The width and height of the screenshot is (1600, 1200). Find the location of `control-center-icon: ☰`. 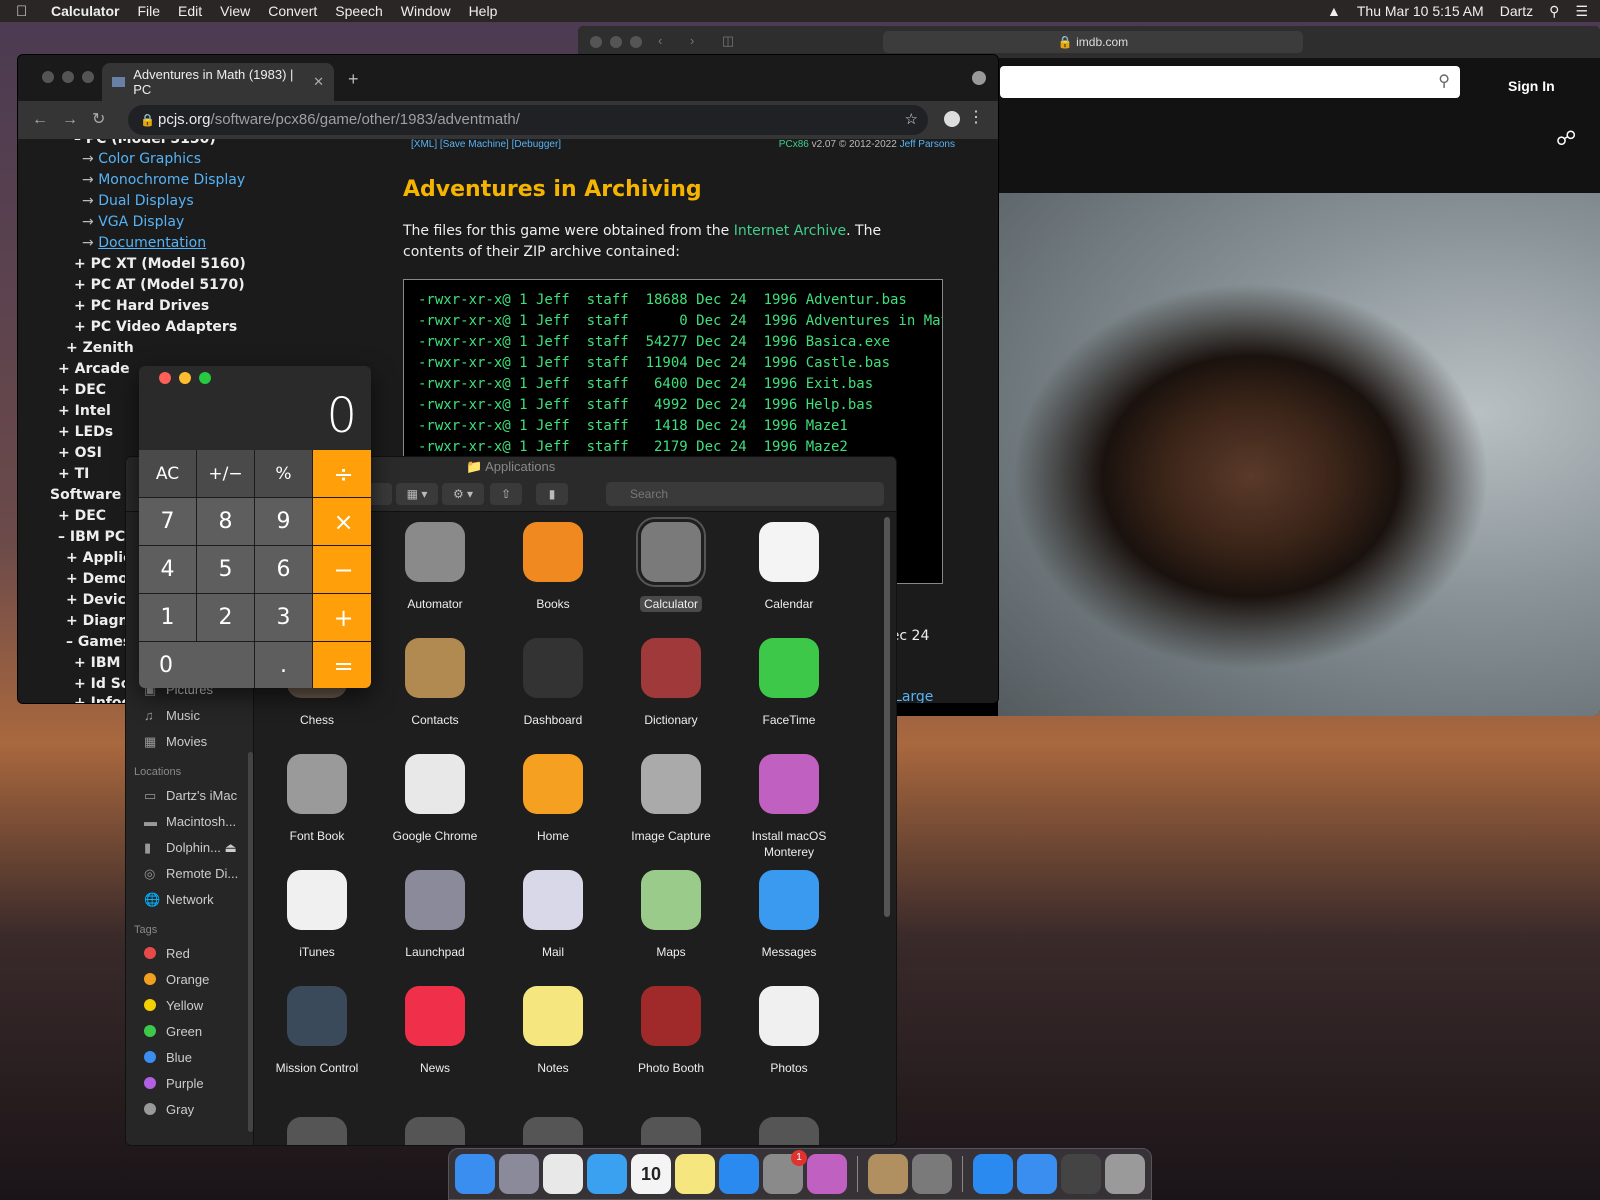

control-center-icon: ☰ is located at coordinates (1581, 11).